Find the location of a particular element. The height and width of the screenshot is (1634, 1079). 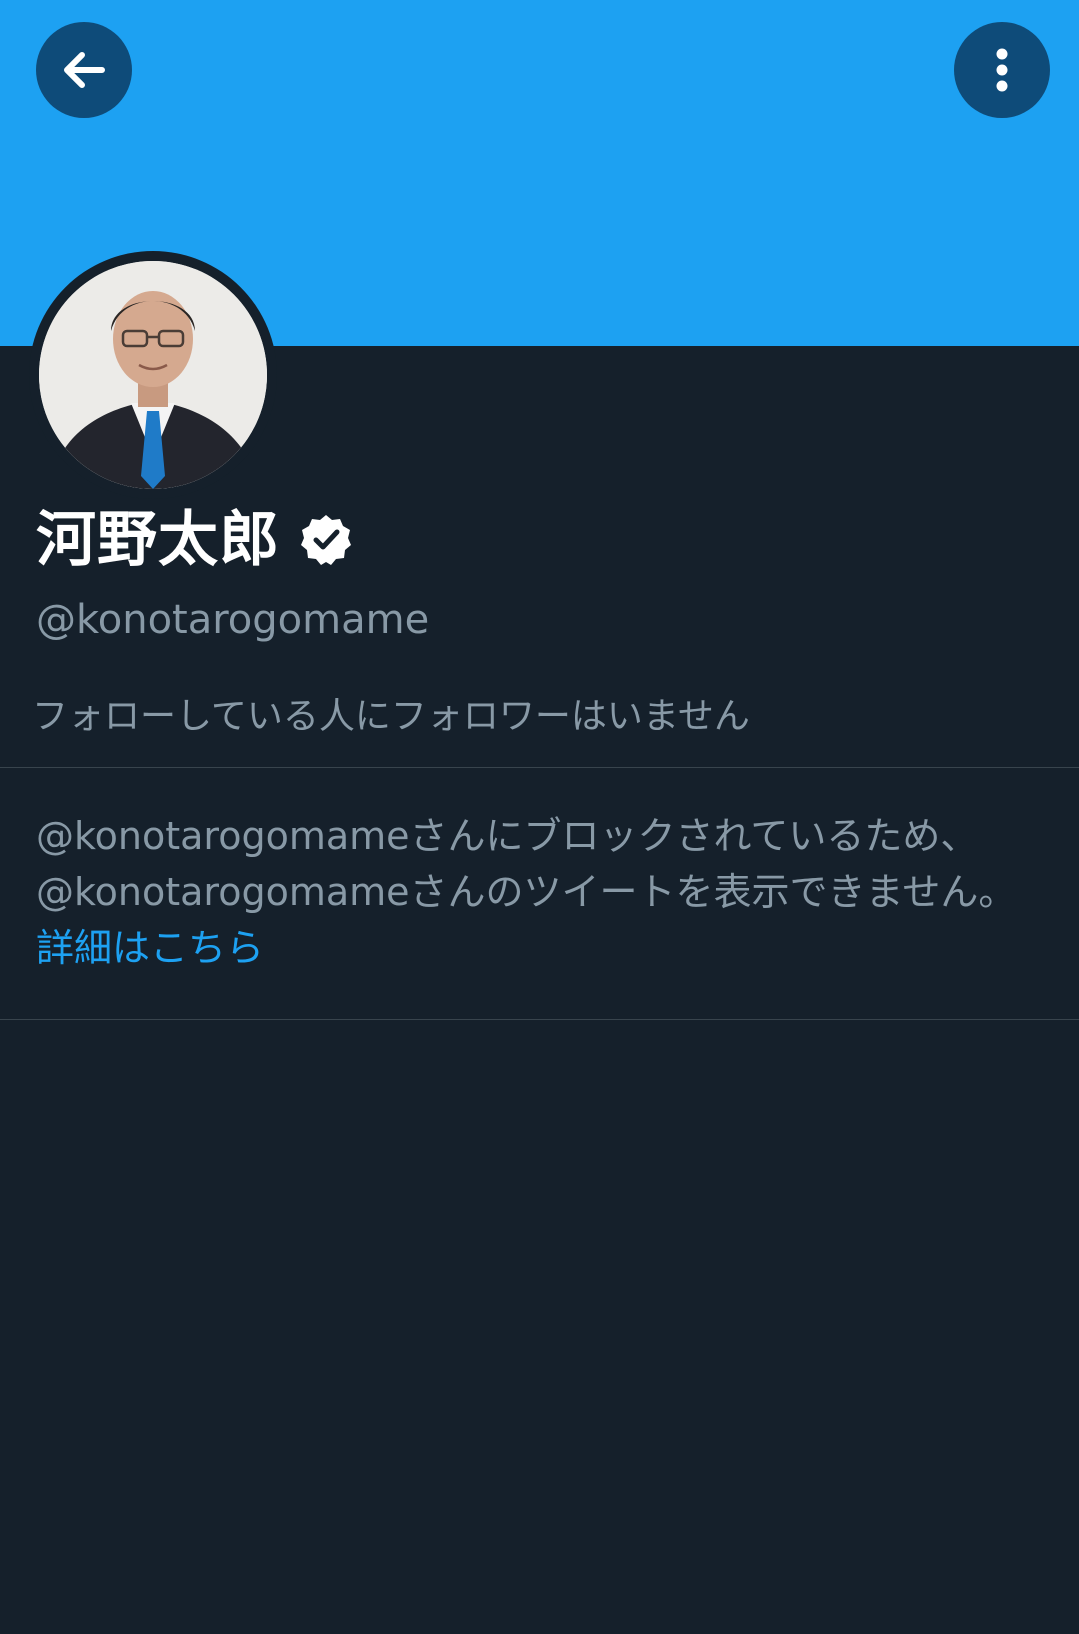

more-options-button is located at coordinates (1002, 70).